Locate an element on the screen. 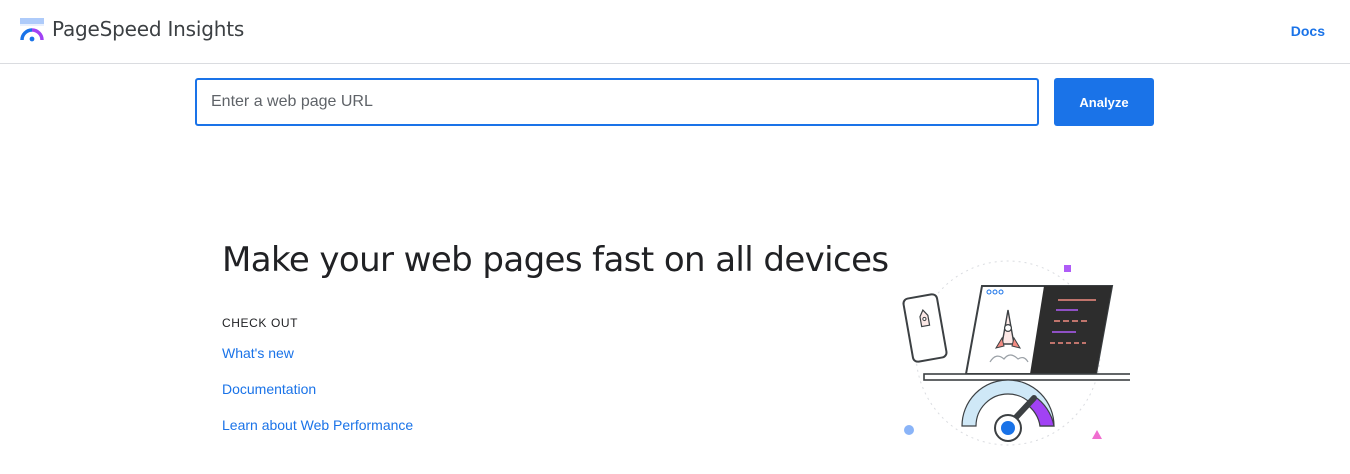 This screenshot has height=474, width=1350. devices-speed-gauge-illustration is located at coordinates (1016, 353).